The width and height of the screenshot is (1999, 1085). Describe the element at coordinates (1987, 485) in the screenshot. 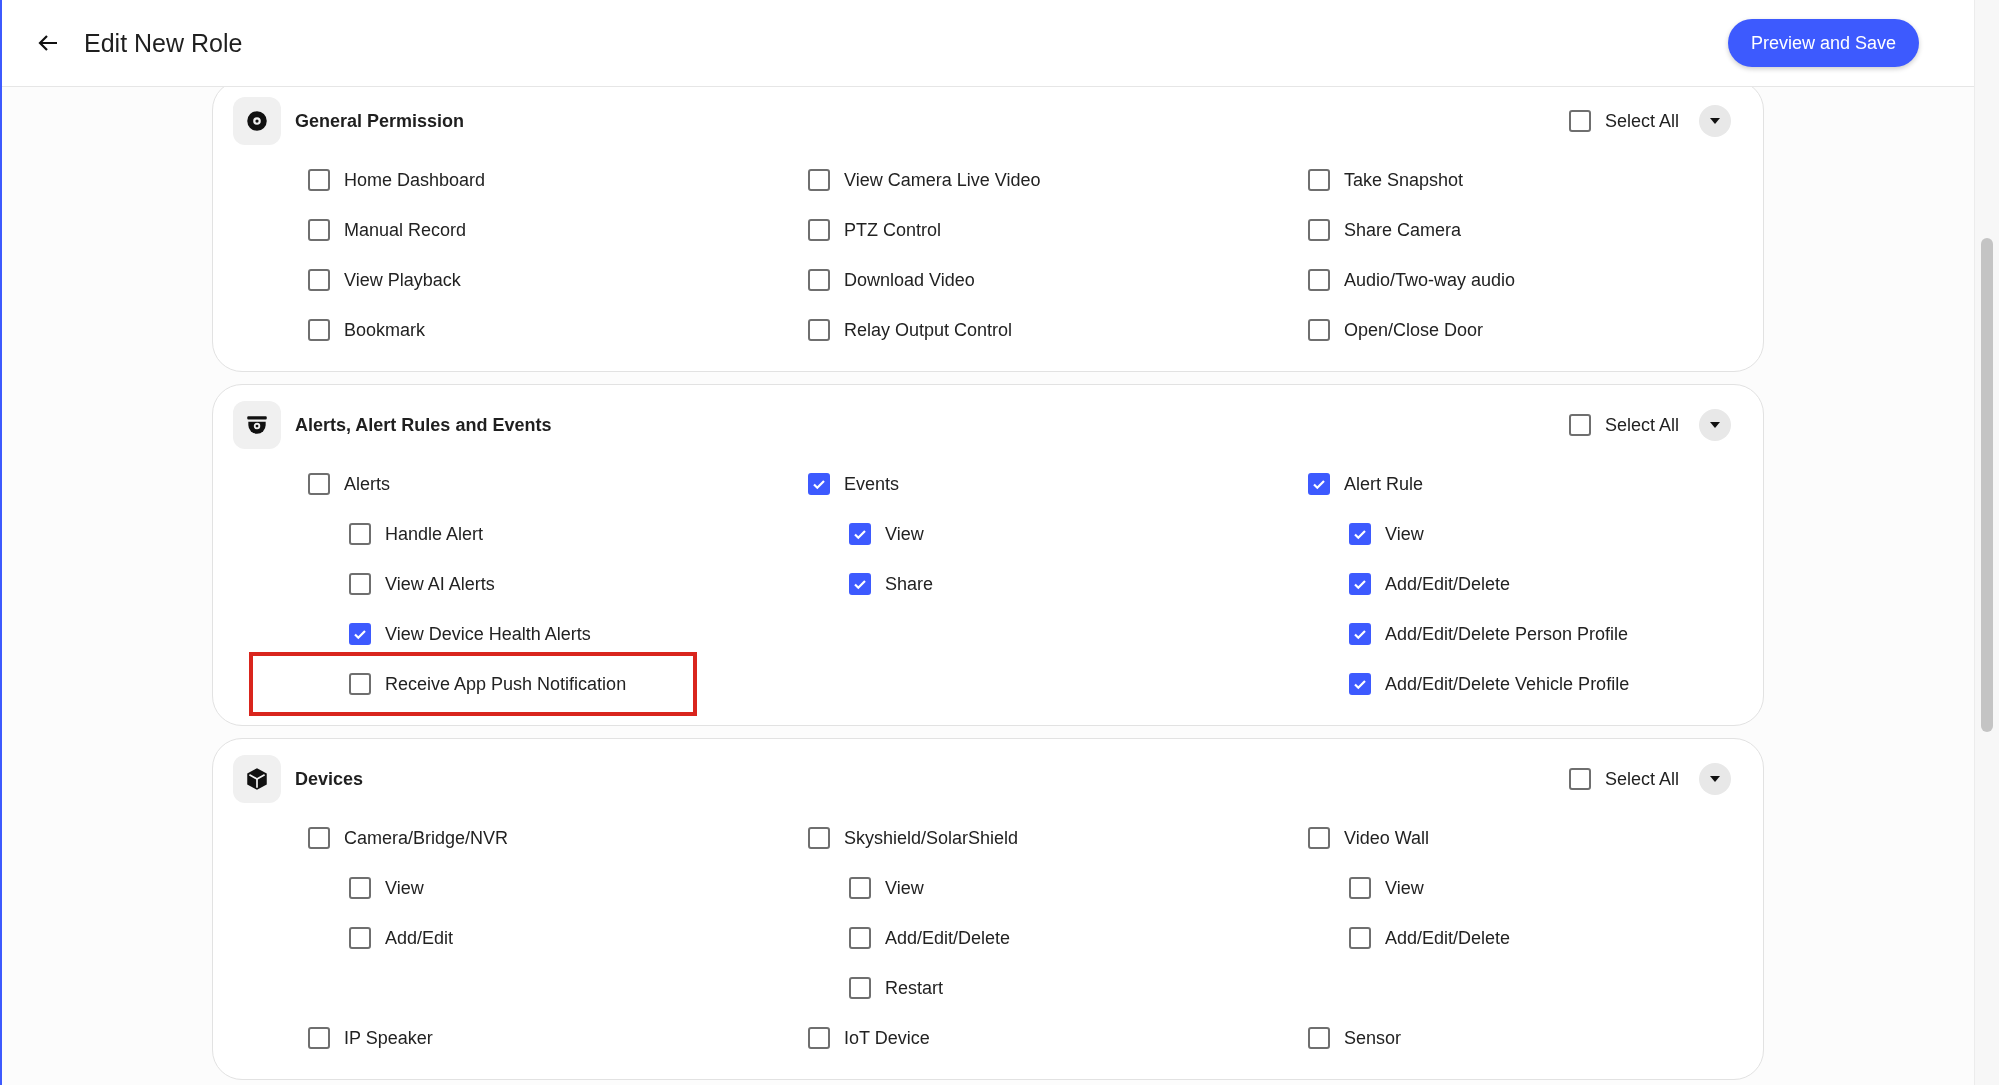

I see `scrollbar-thumb` at that location.